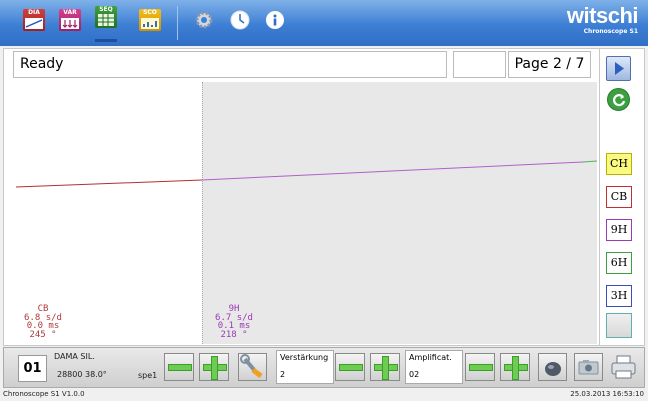  I want to click on verstaerkung-value: 2, so click(283, 374).